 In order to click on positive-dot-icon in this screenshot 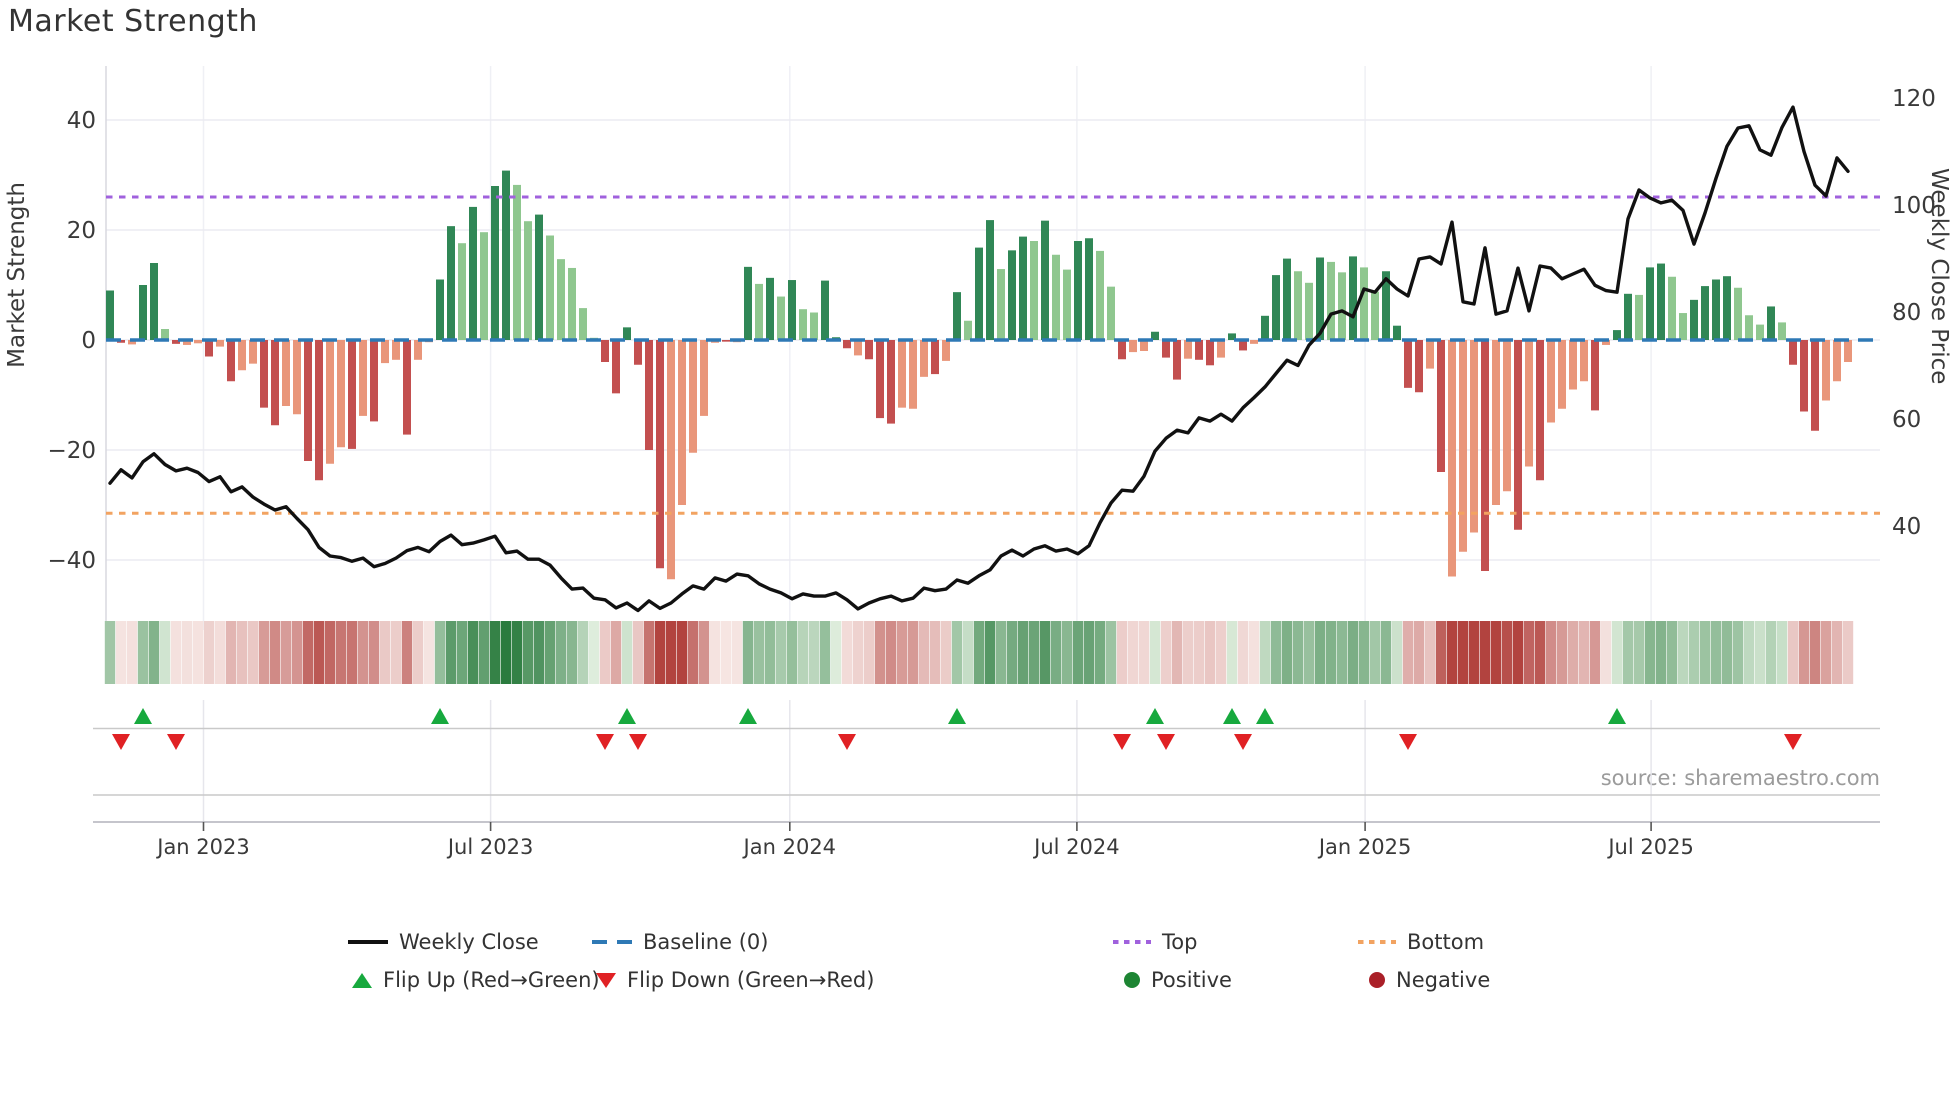, I will do `click(1132, 980)`.